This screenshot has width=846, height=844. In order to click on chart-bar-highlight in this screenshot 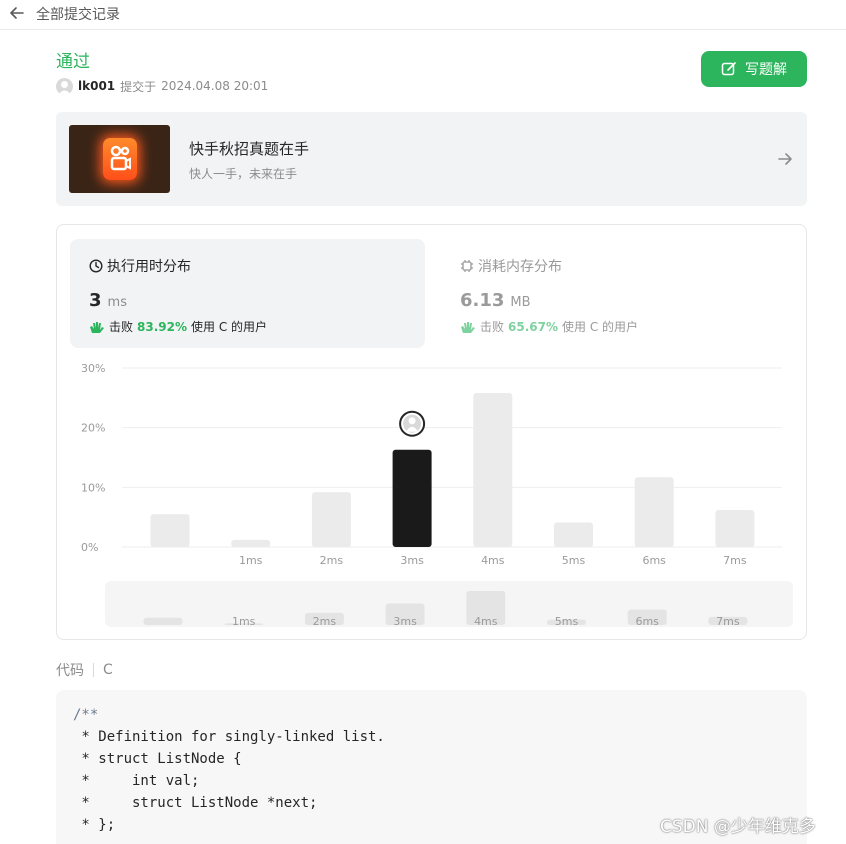, I will do `click(412, 498)`.